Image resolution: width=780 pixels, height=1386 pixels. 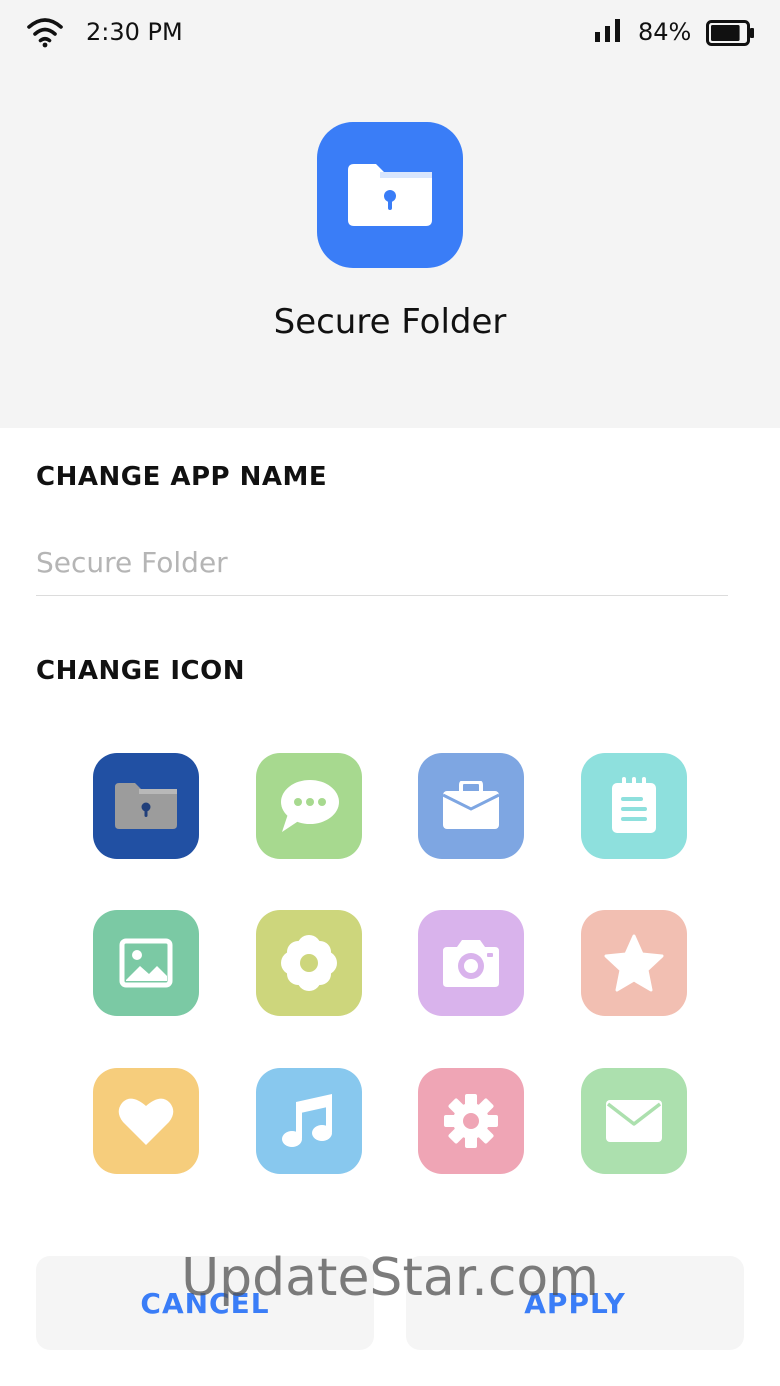 What do you see at coordinates (134, 32) in the screenshot?
I see `status-time: 2:30 PM` at bounding box center [134, 32].